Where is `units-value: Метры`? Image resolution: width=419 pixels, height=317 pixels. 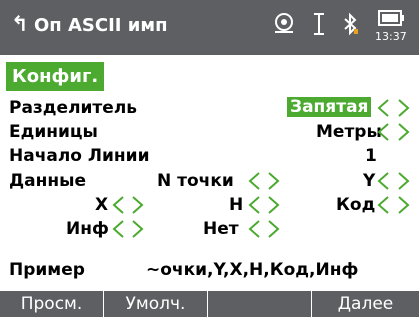 units-value: Метры is located at coordinates (349, 132).